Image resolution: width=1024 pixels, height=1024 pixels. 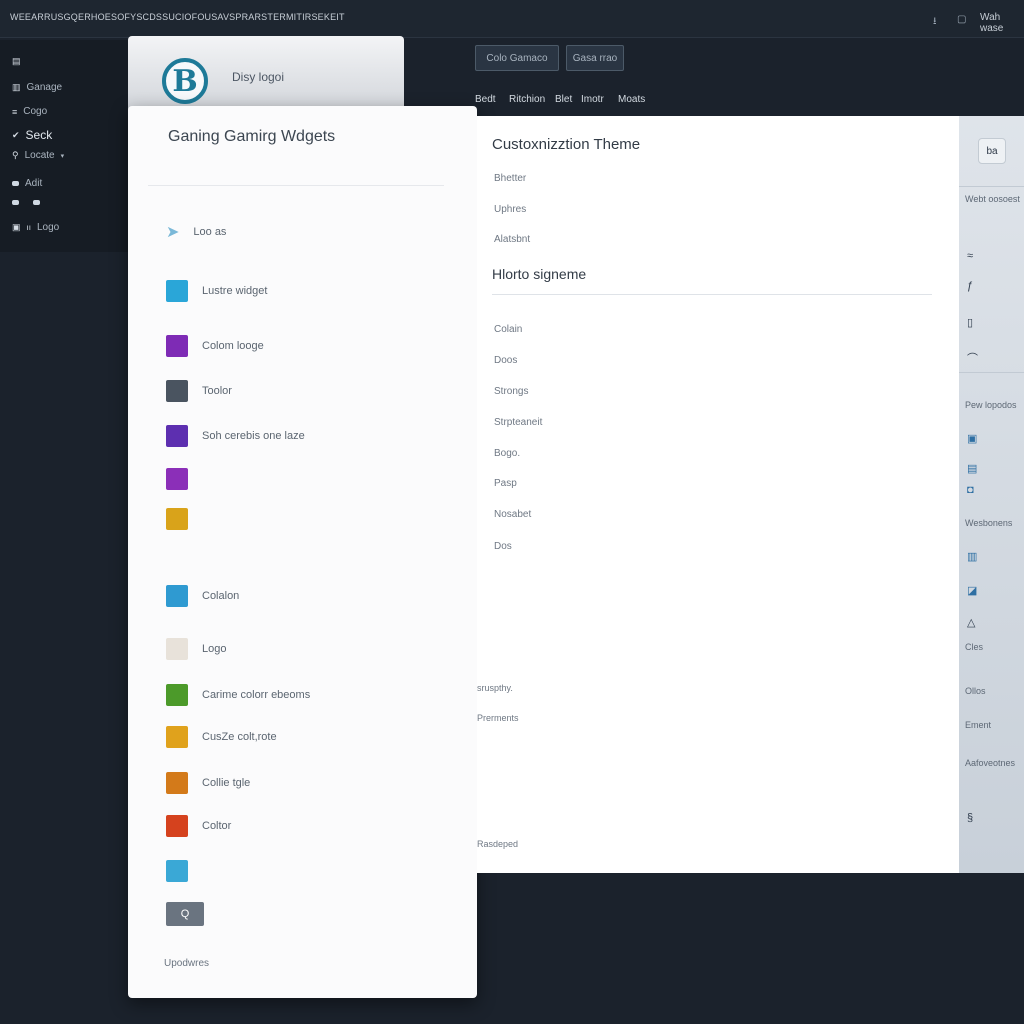 I want to click on sidebar-item-label: Logo, so click(x=48, y=227).